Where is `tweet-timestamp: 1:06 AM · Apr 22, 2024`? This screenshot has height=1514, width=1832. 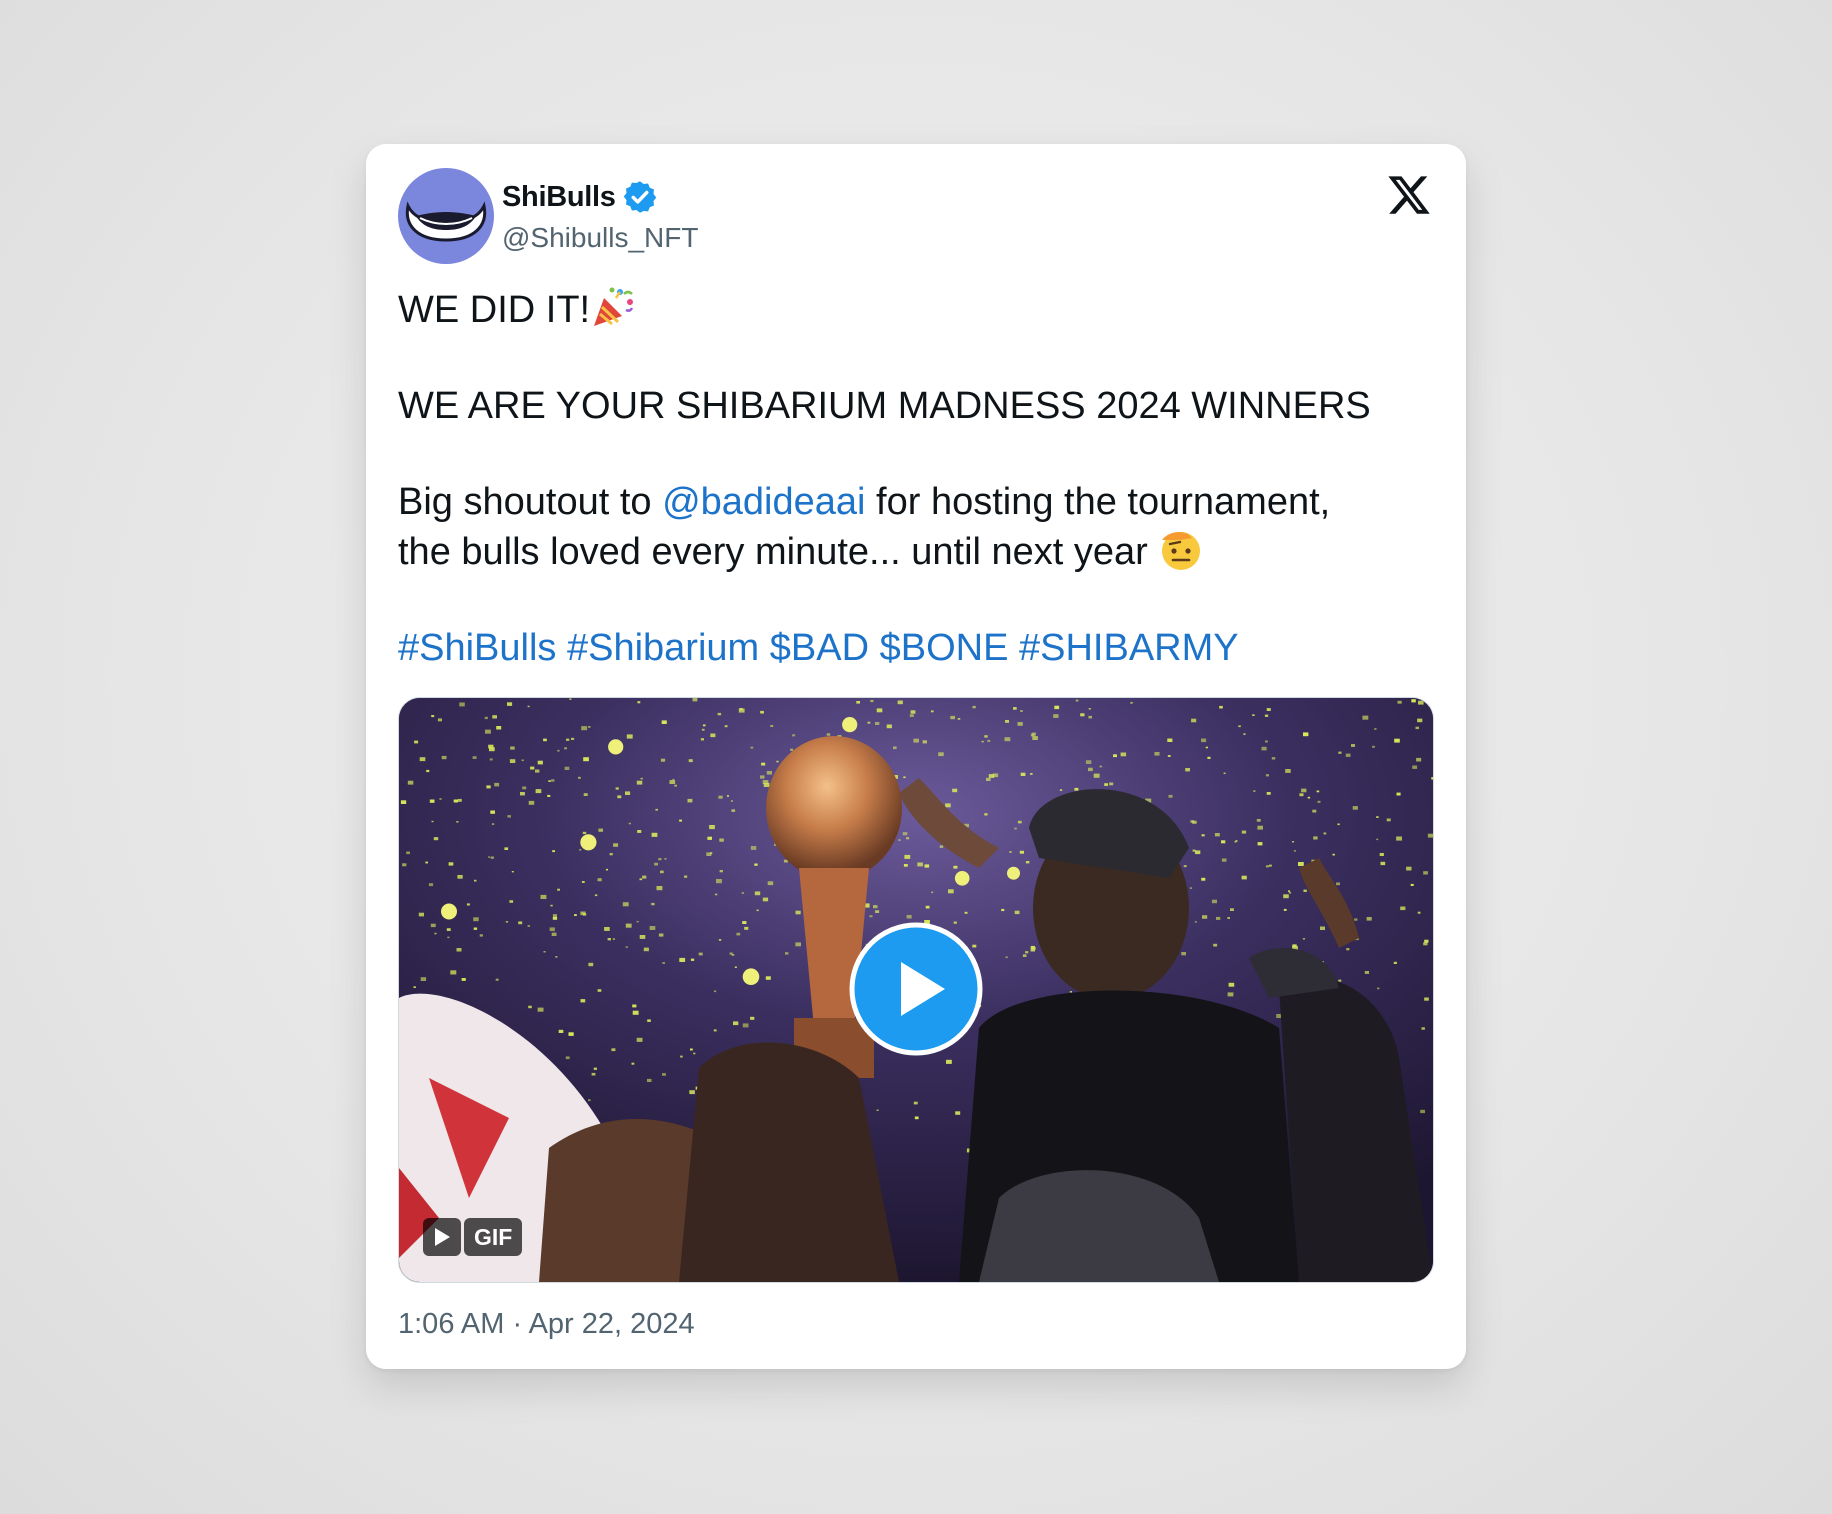
tweet-timestamp: 1:06 AM · Apr 22, 2024 is located at coordinates (546, 1324).